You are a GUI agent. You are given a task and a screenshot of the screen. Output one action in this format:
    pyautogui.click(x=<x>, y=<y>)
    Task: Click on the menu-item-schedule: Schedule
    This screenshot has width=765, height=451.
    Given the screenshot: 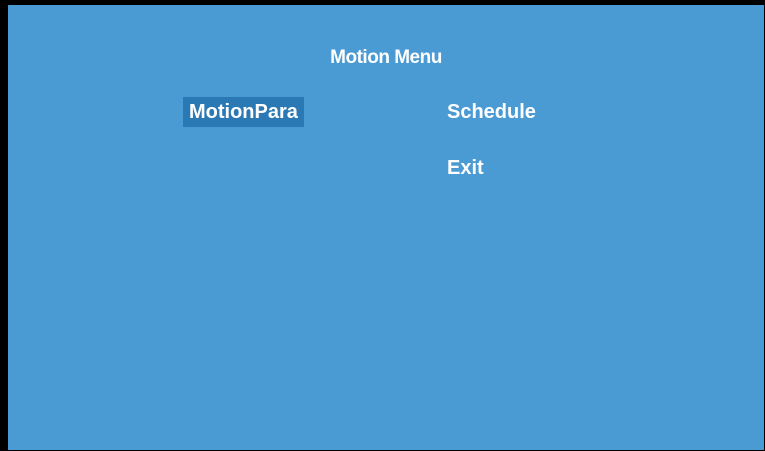 What is the action you would take?
    pyautogui.click(x=491, y=112)
    